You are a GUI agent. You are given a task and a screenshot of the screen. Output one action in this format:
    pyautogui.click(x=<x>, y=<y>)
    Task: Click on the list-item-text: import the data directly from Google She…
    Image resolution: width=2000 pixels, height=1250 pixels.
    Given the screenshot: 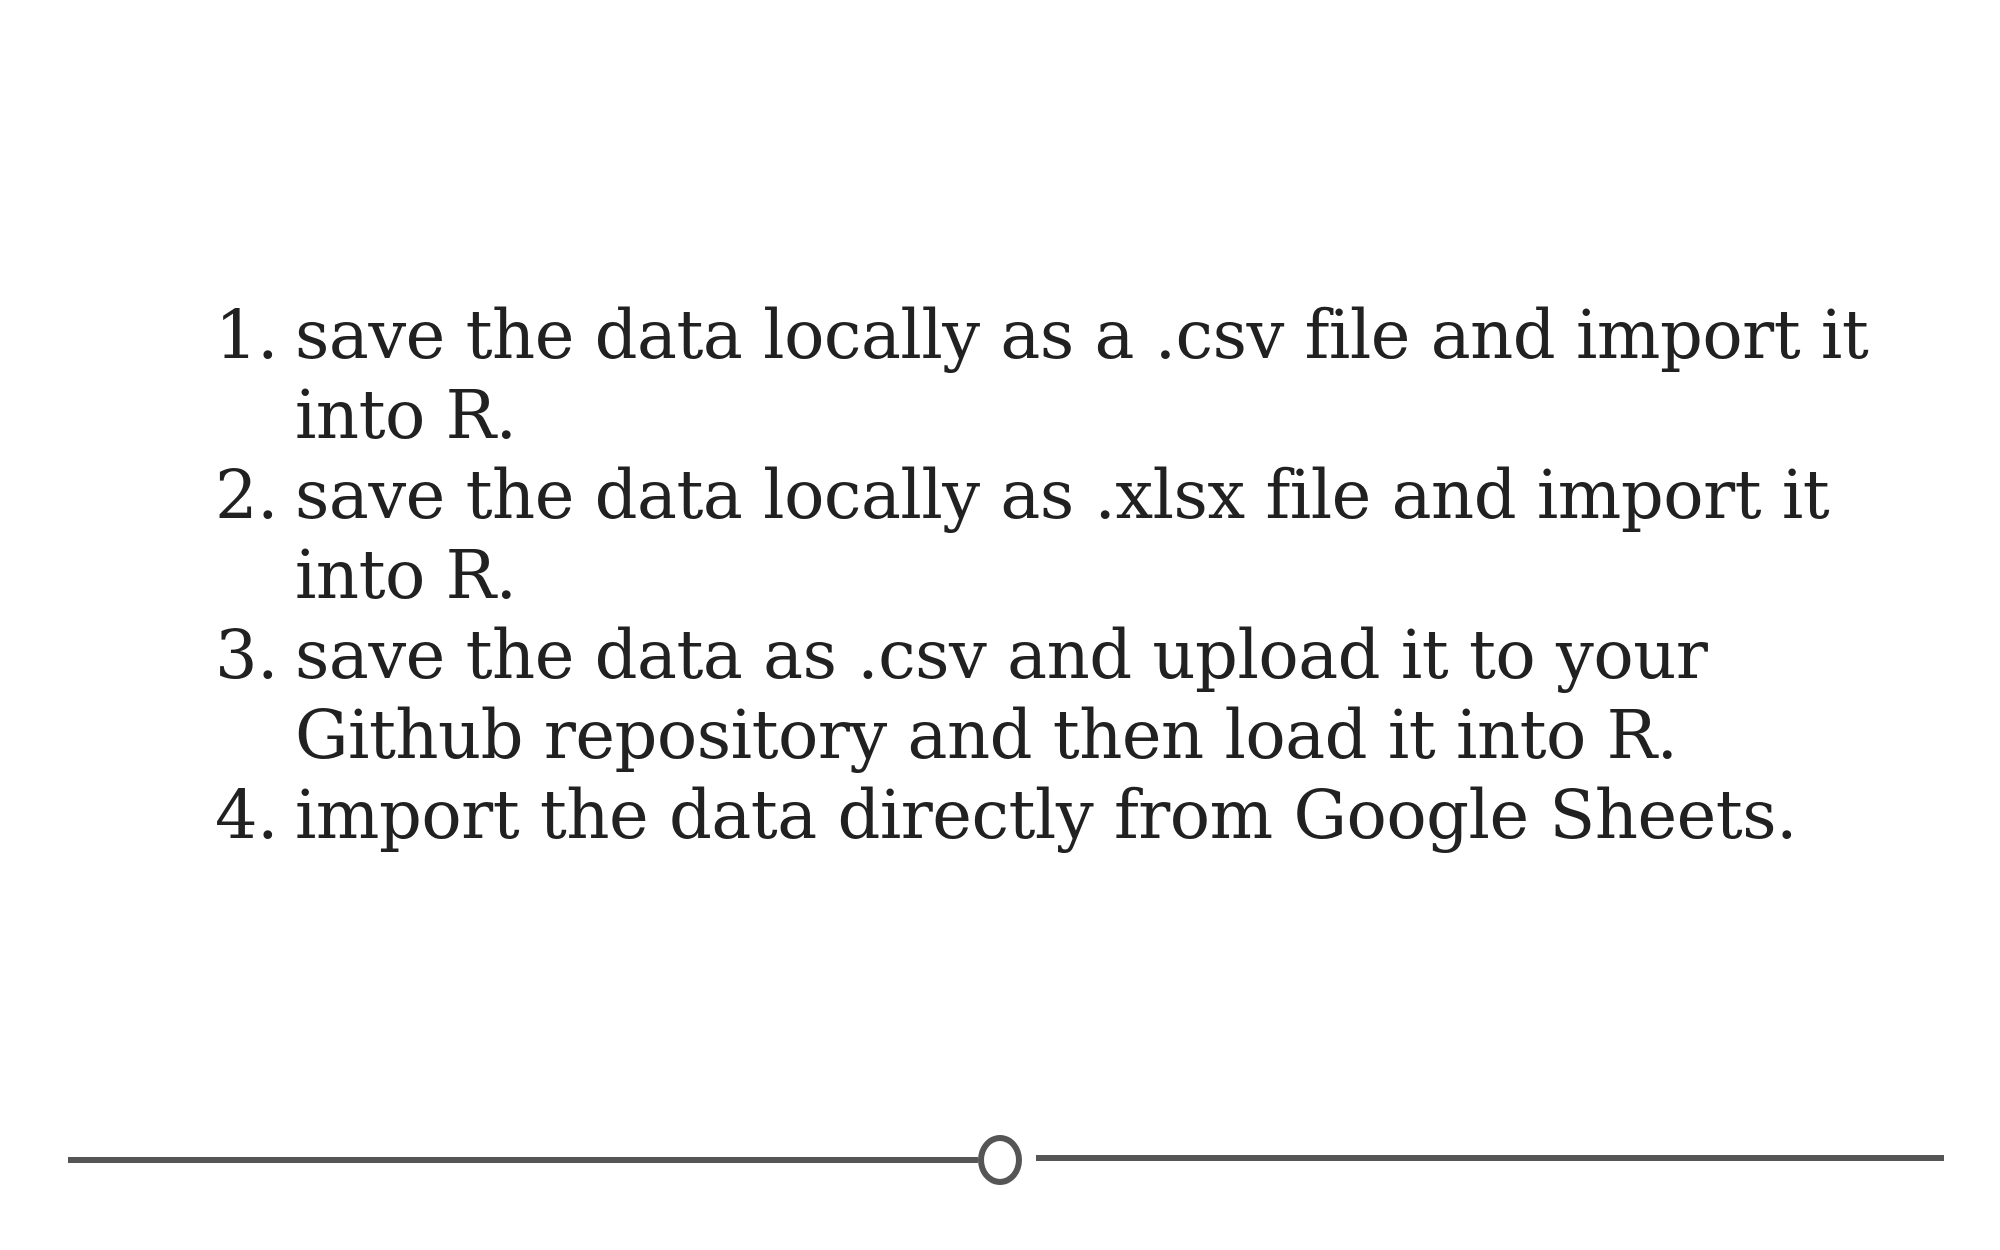 What is the action you would take?
    pyautogui.click(x=1046, y=815)
    